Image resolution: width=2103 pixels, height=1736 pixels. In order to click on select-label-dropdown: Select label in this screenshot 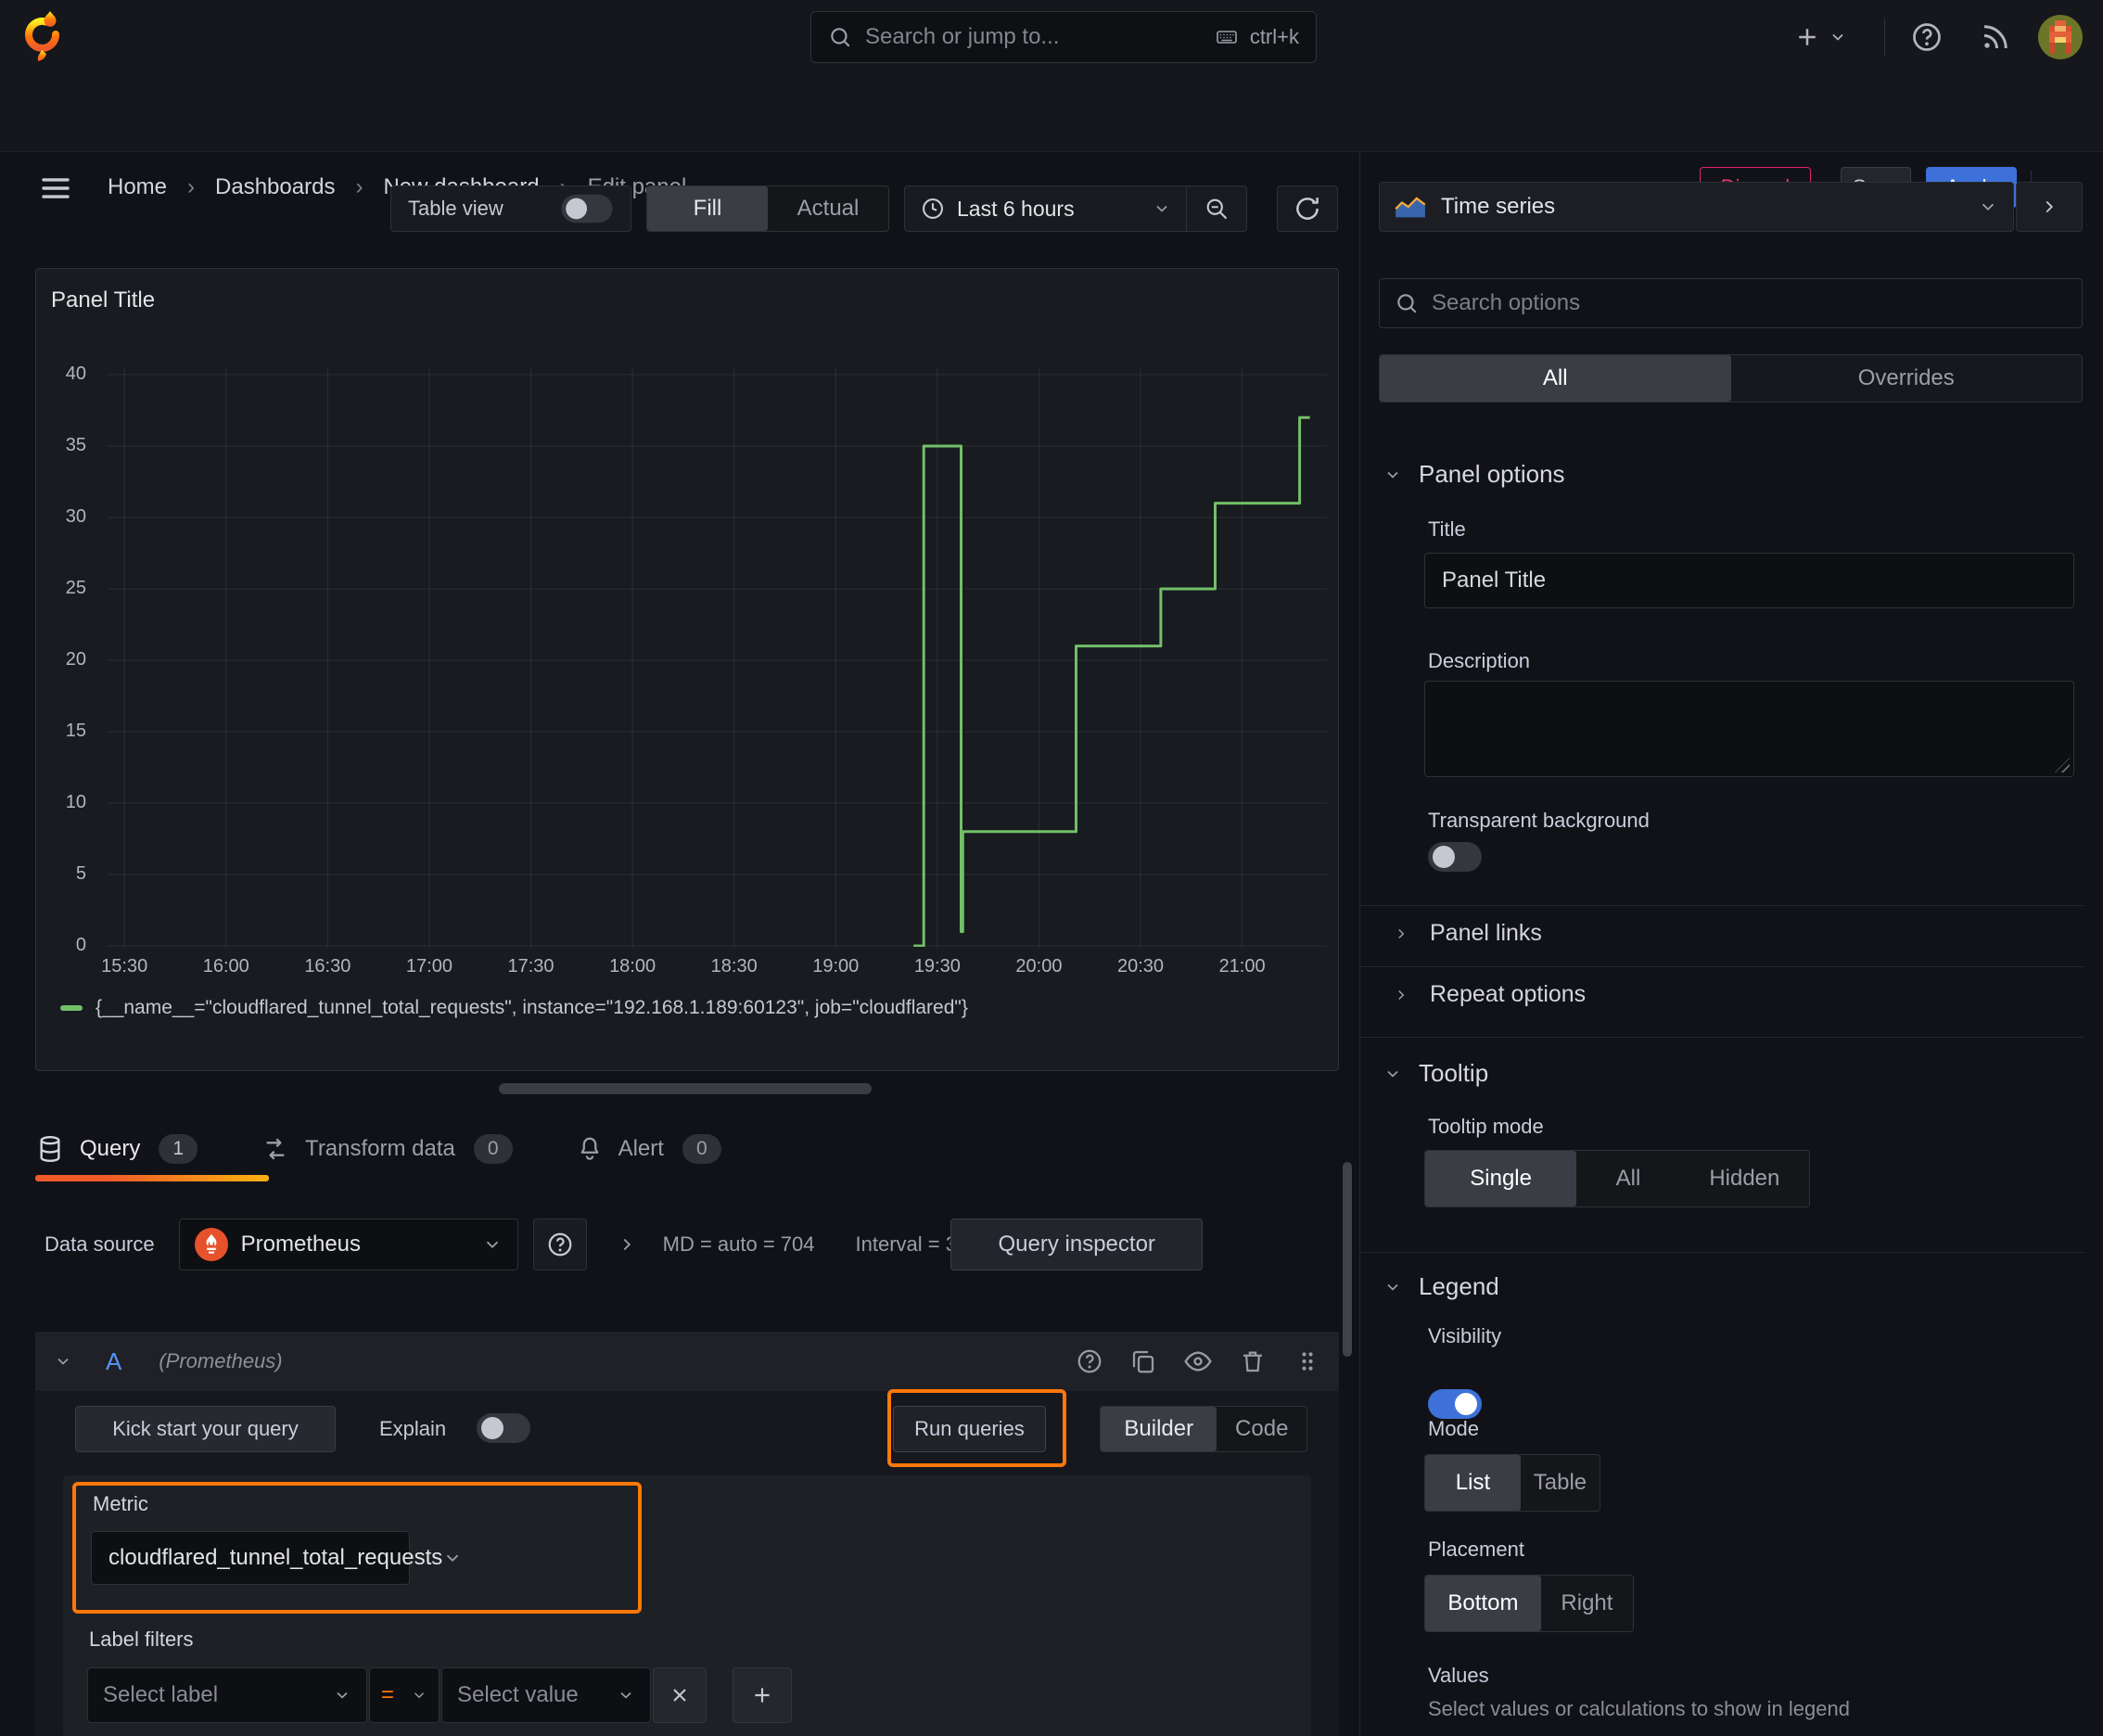, I will do `click(227, 1695)`.